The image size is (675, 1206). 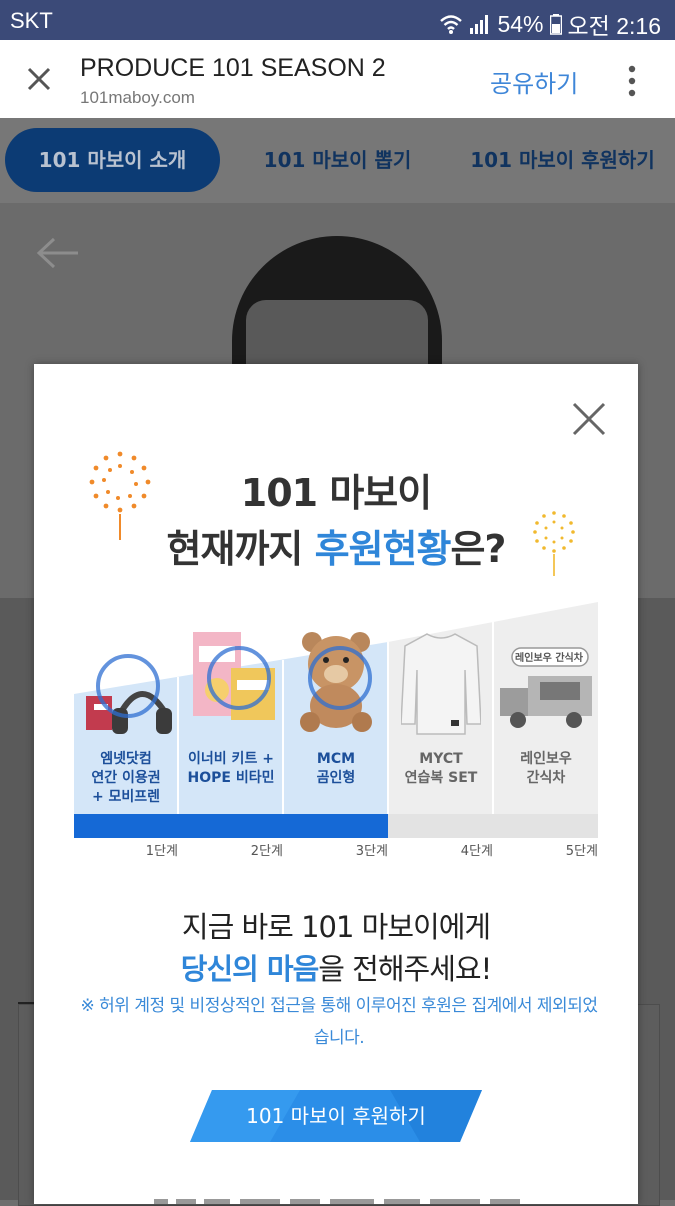 What do you see at coordinates (405, 969) in the screenshot?
I see `message-suffix: 을 전해주세요!` at bounding box center [405, 969].